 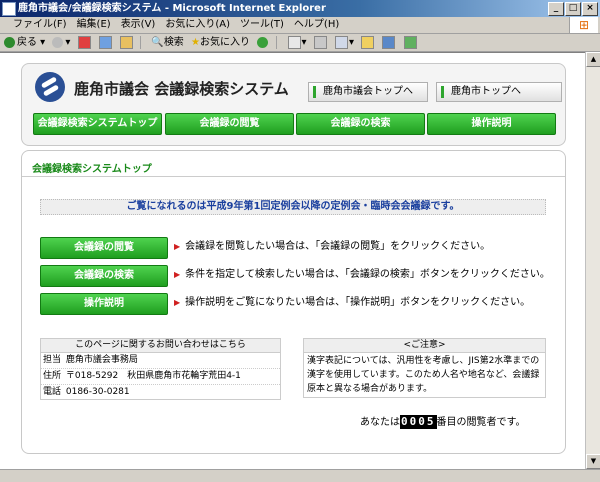 I want to click on back-button: 戻る ▾, so click(x=24, y=42).